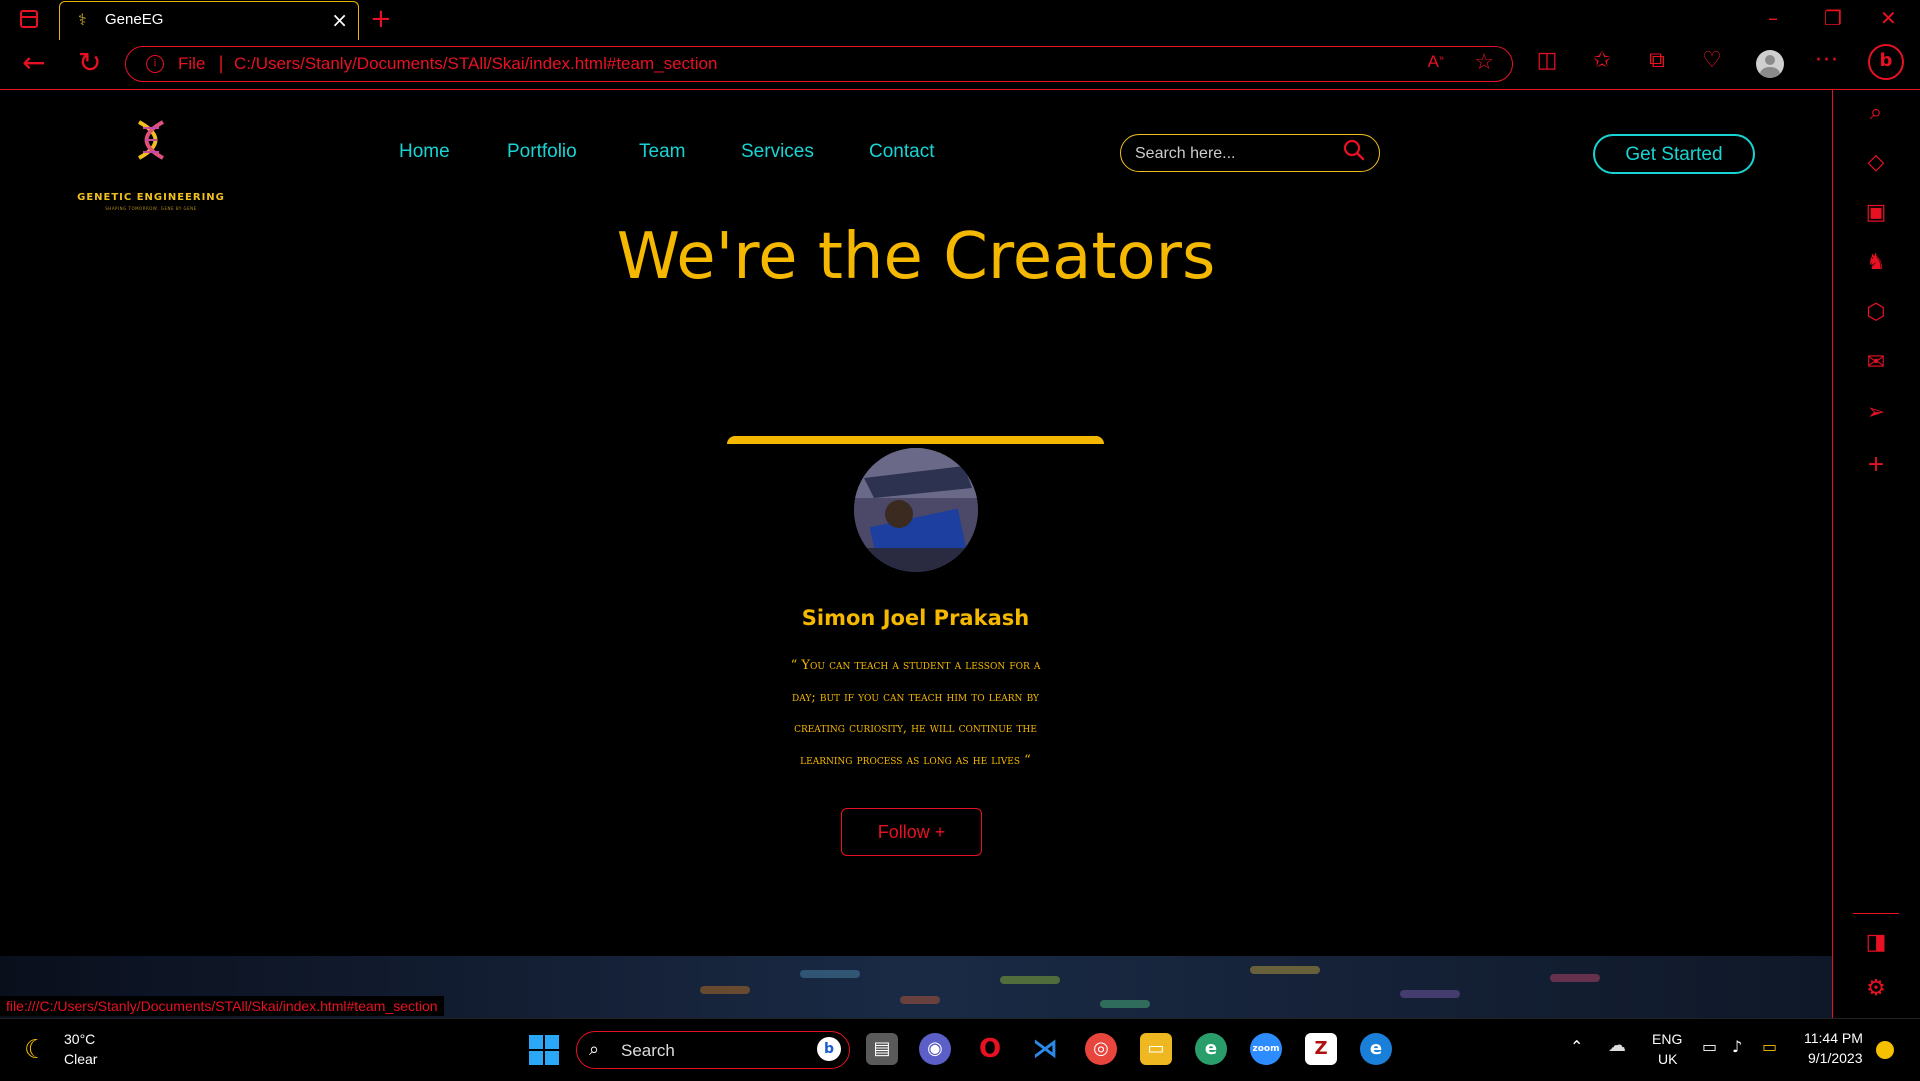 The width and height of the screenshot is (1920, 1081). Describe the element at coordinates (1617, 1045) in the screenshot. I see `onedrive-cloud-icon: ☁` at that location.